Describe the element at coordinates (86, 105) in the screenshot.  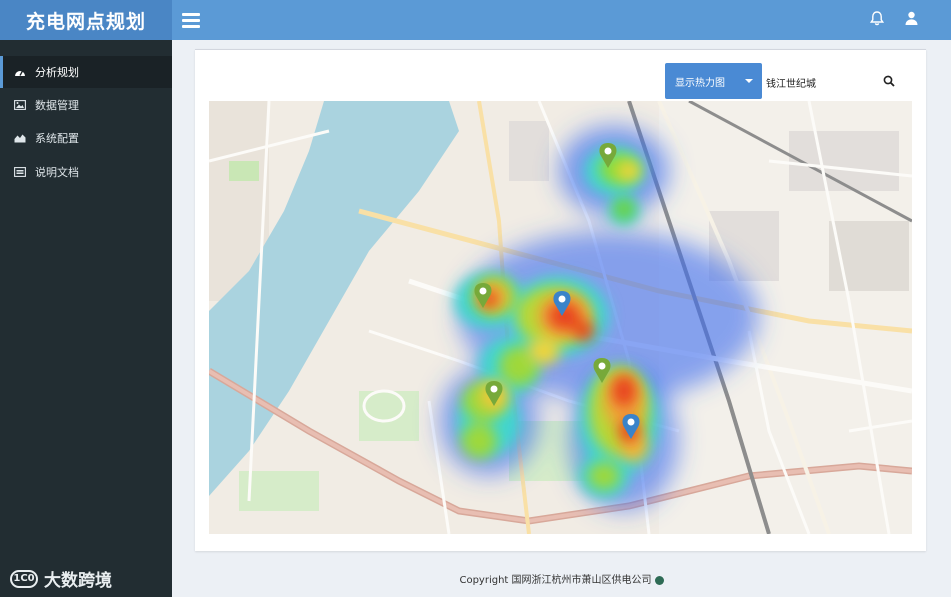
I see `sidebar-item-data: 数据管理` at that location.